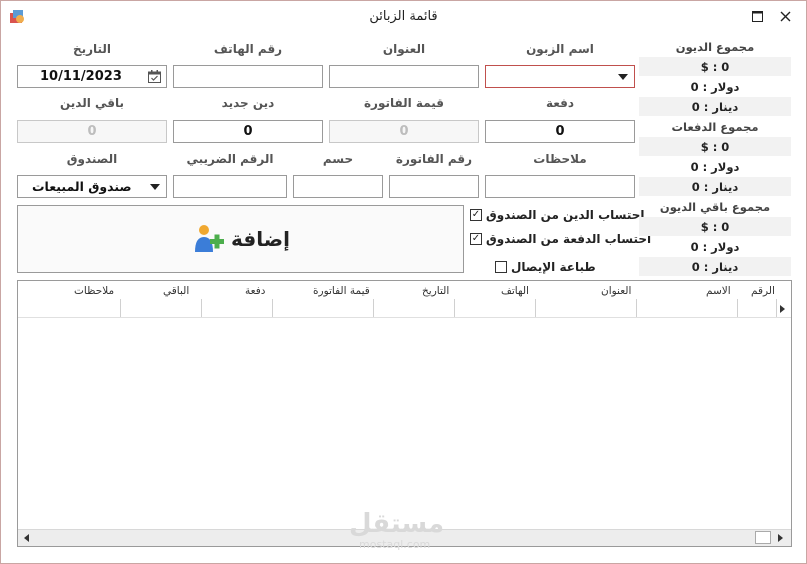 The width and height of the screenshot is (807, 564). What do you see at coordinates (560, 49) in the screenshot?
I see `customer-name-label: اسم الزبون` at bounding box center [560, 49].